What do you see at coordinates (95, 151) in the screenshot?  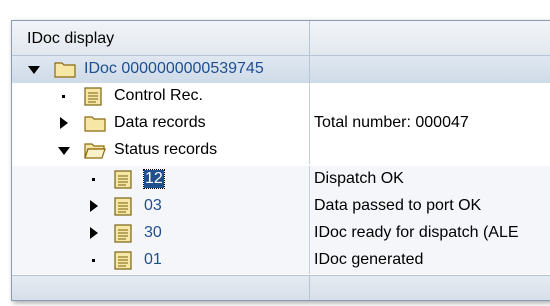 I see `folder-open-icon` at bounding box center [95, 151].